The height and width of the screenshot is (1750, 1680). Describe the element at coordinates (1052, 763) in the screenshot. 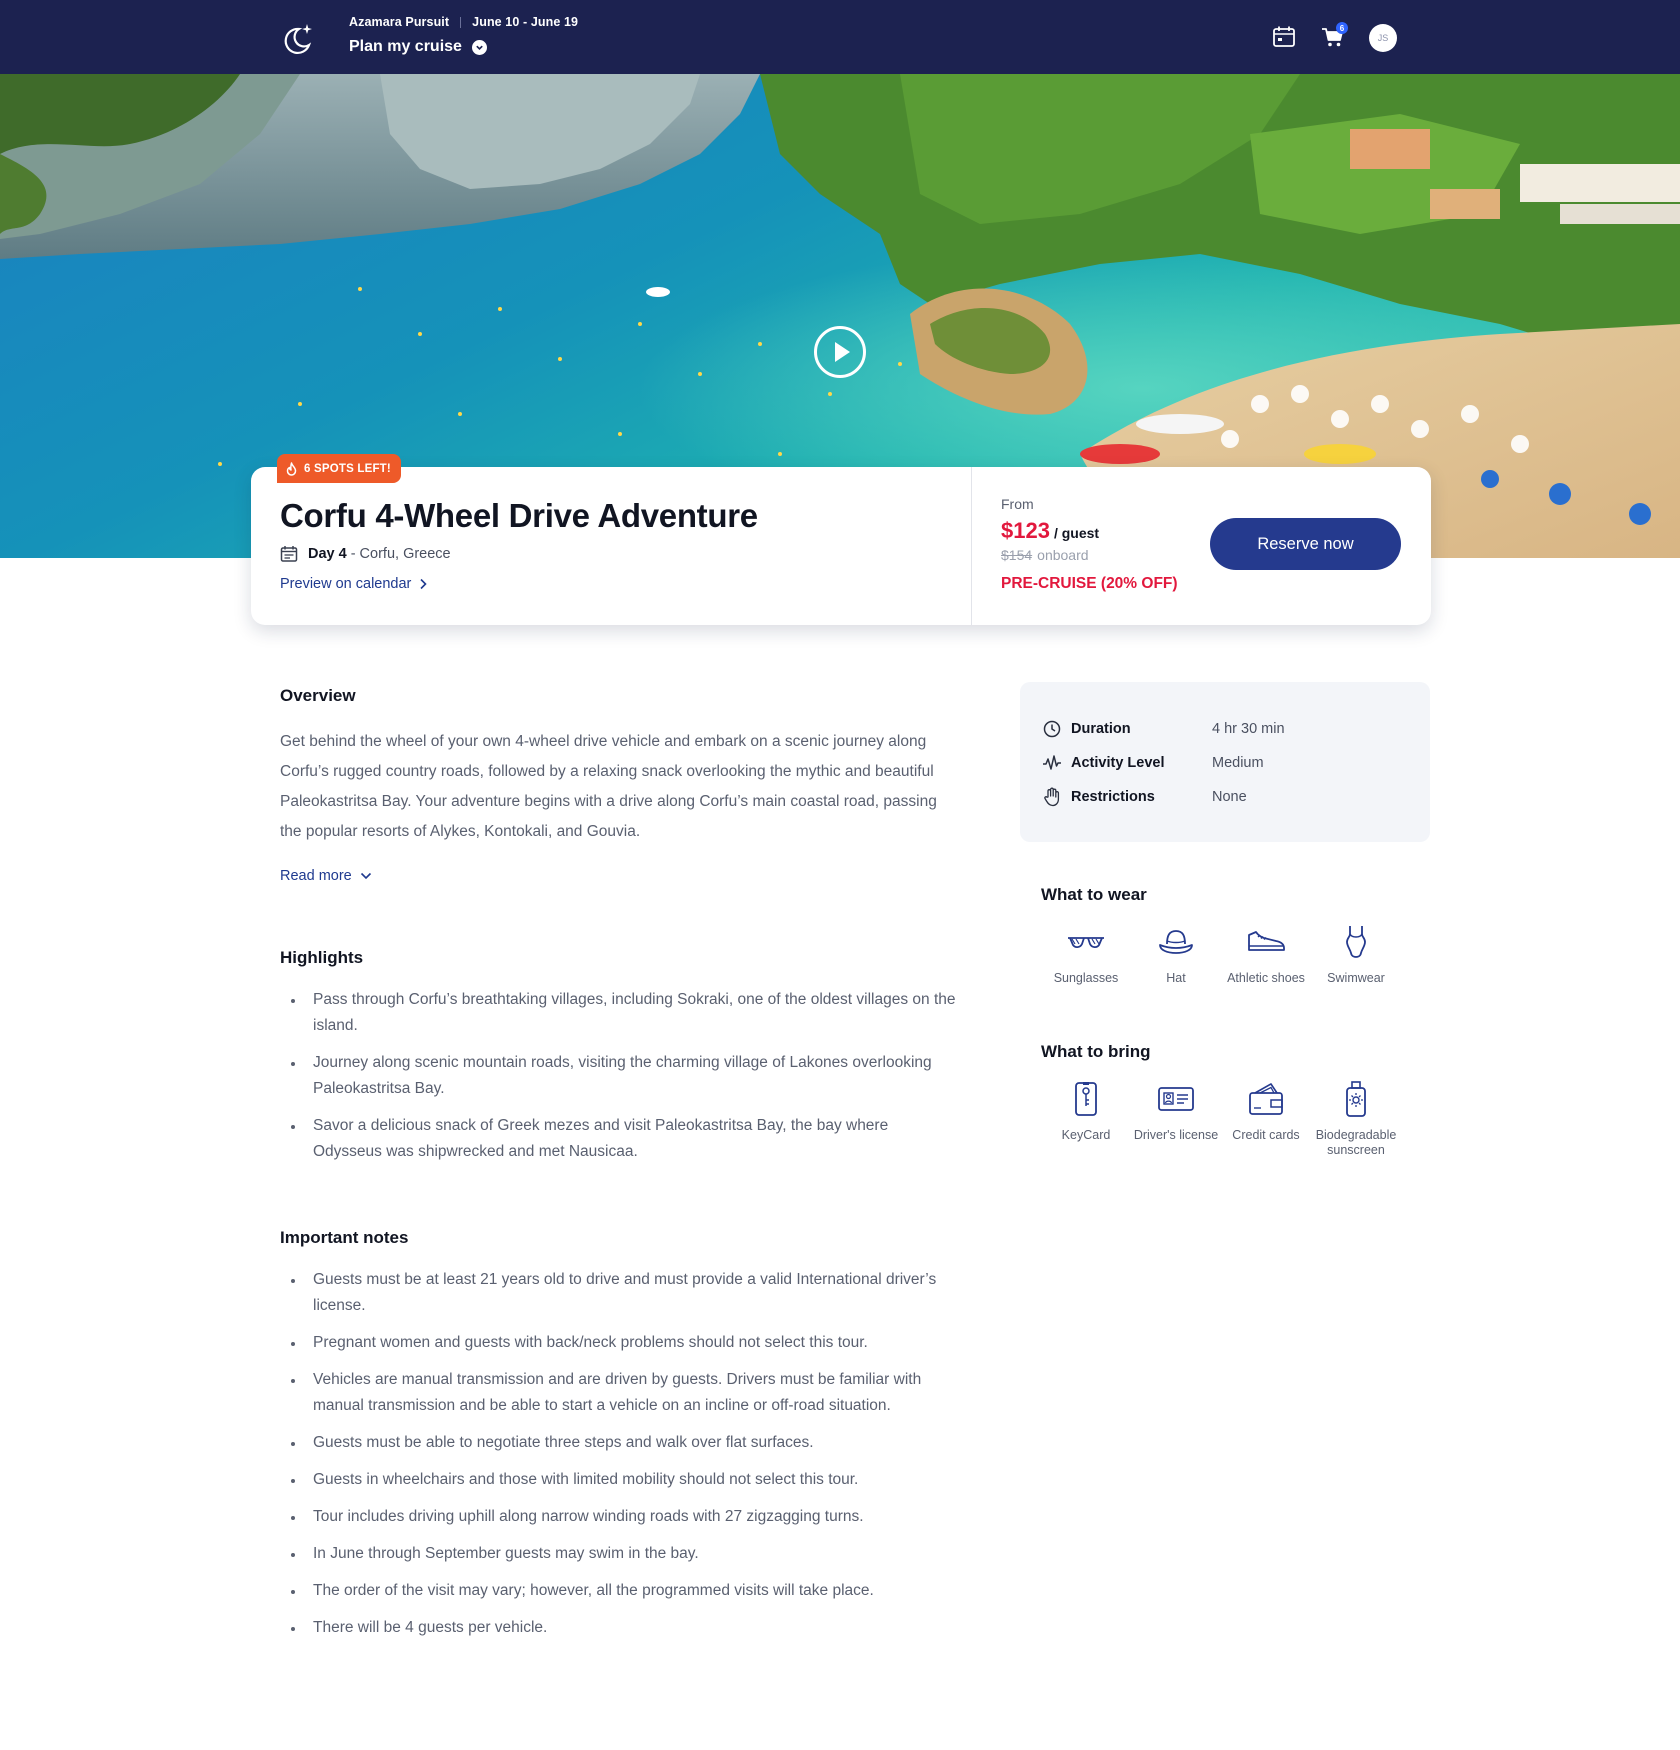

I see `pulse-icon` at that location.